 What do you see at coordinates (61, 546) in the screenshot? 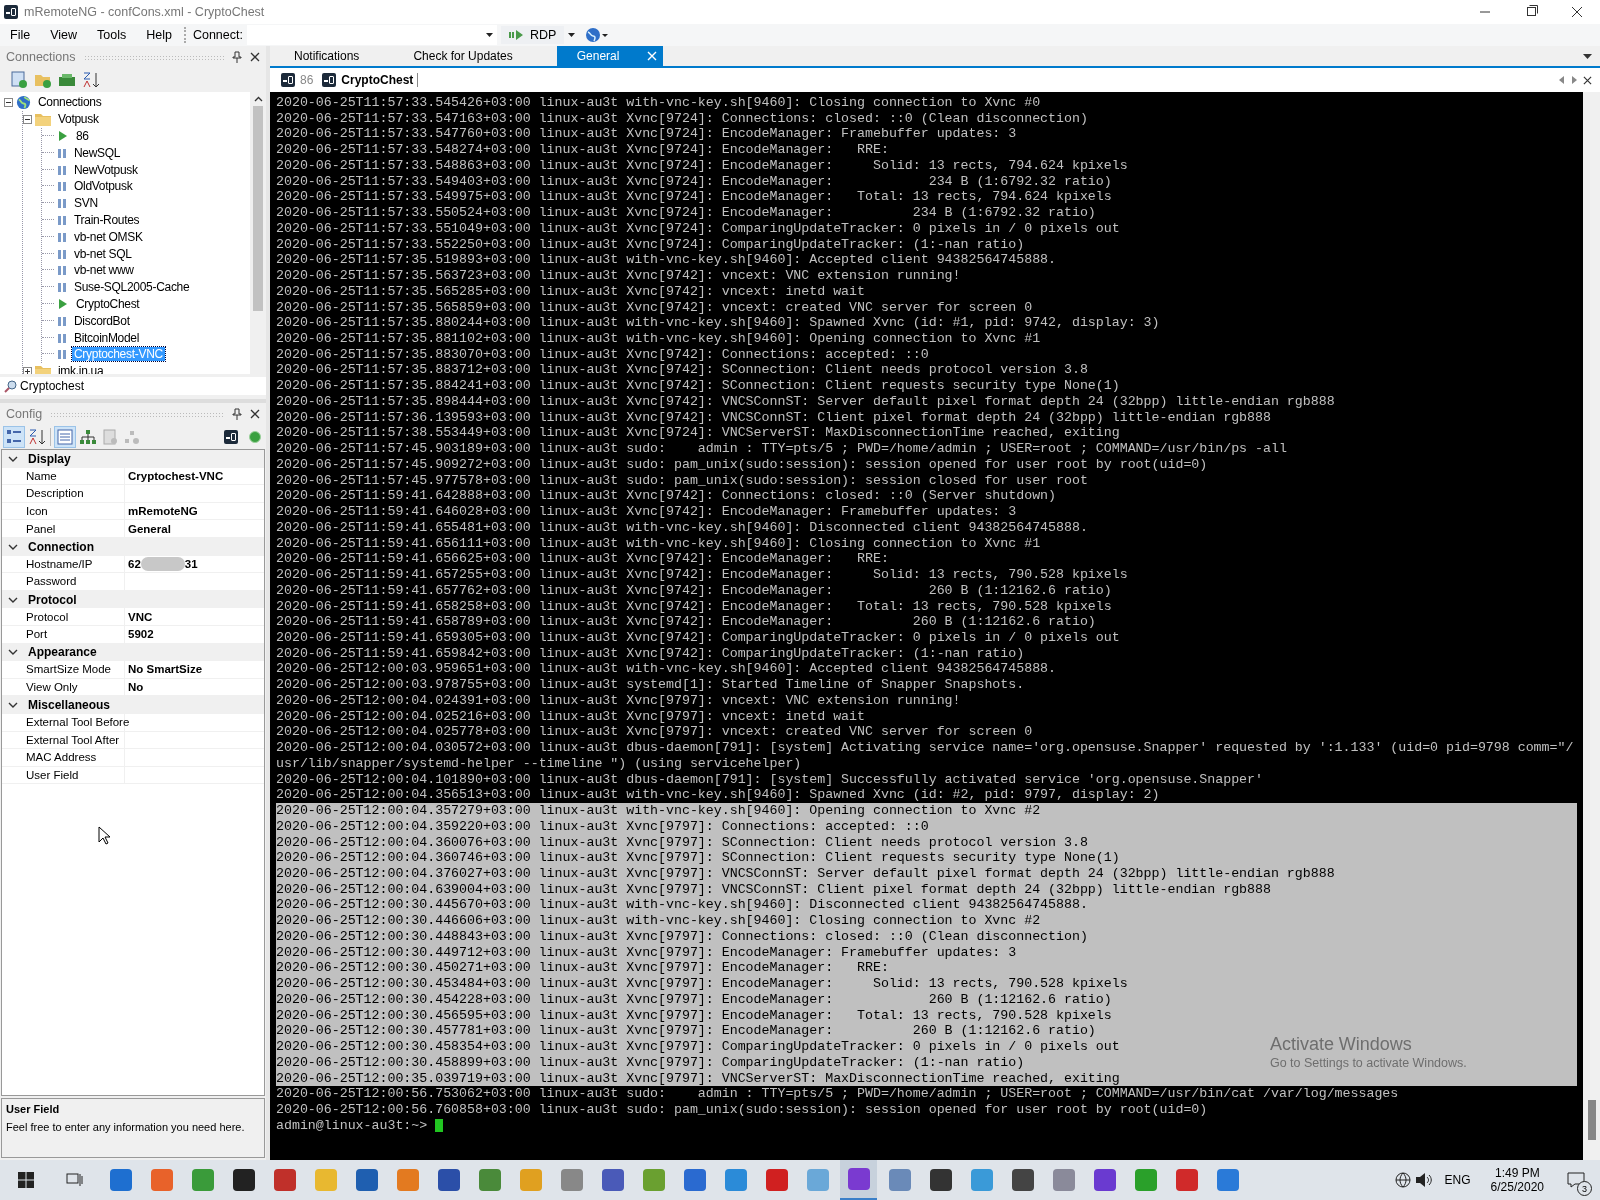
I see `category-title: Connection` at bounding box center [61, 546].